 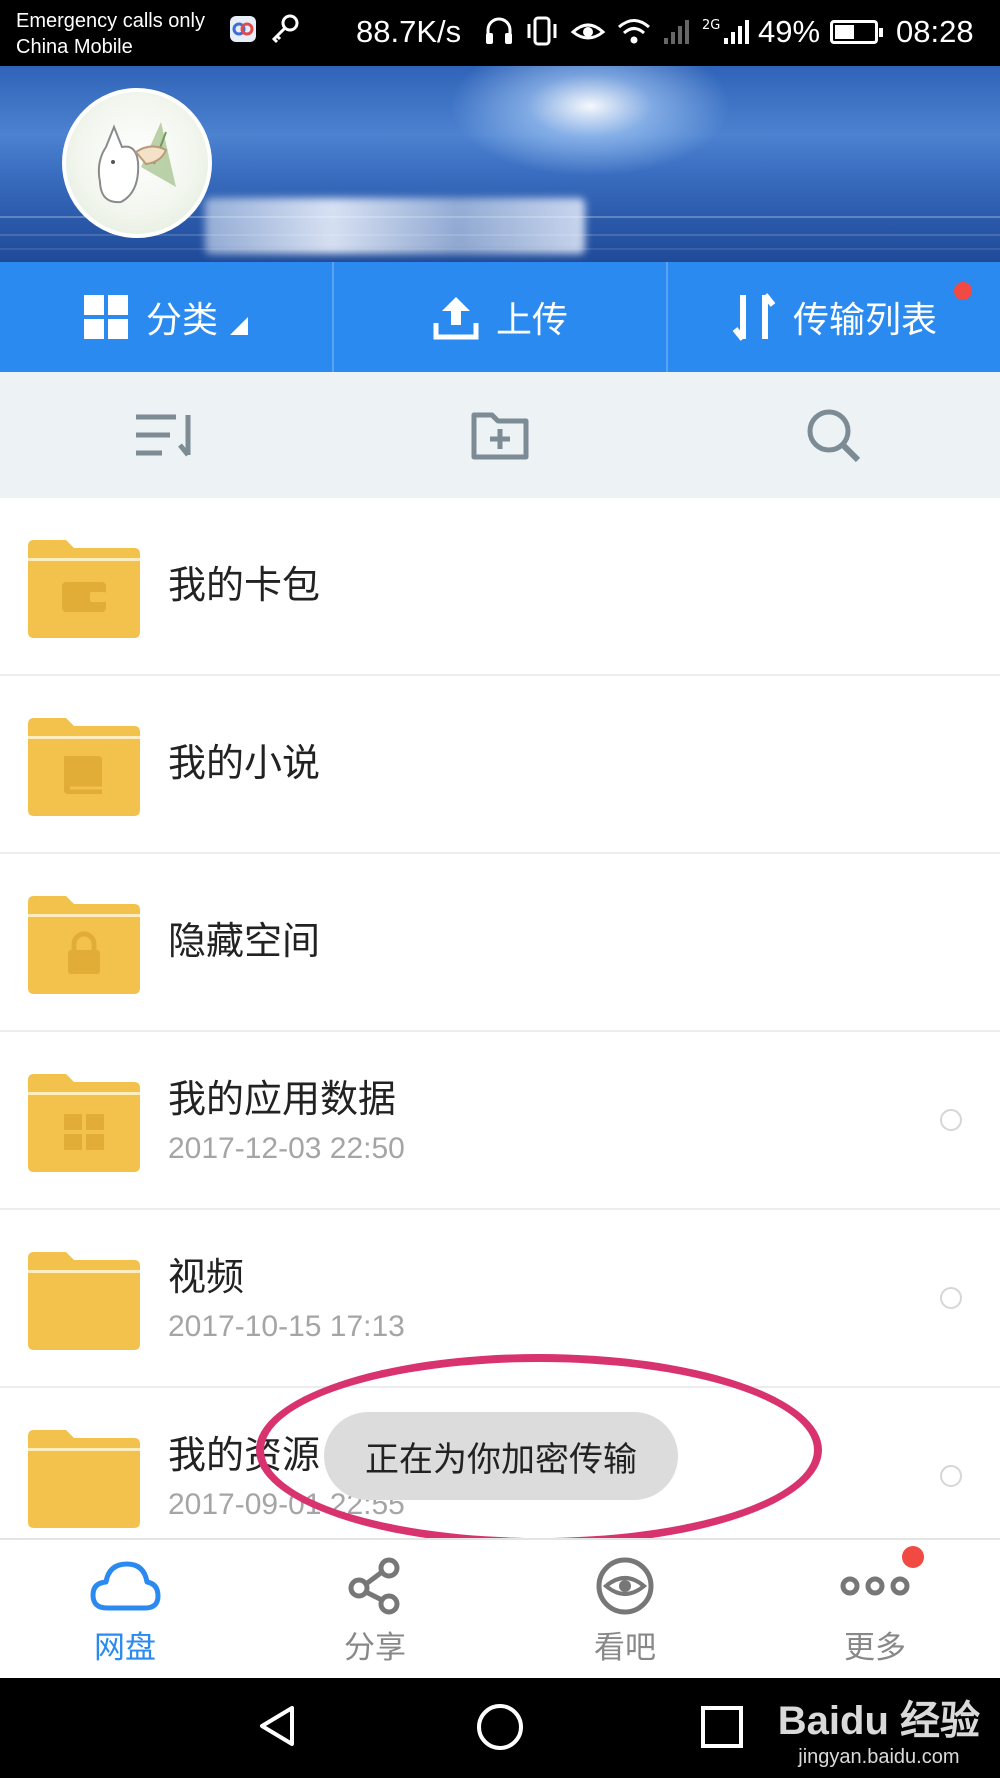 What do you see at coordinates (500, 765) in the screenshot?
I see `list-item: 我的小说` at bounding box center [500, 765].